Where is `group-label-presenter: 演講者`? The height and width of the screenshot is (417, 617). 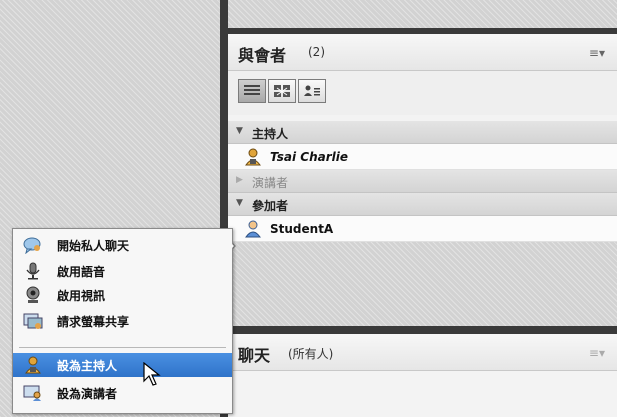 group-label-presenter: 演講者 is located at coordinates (270, 183).